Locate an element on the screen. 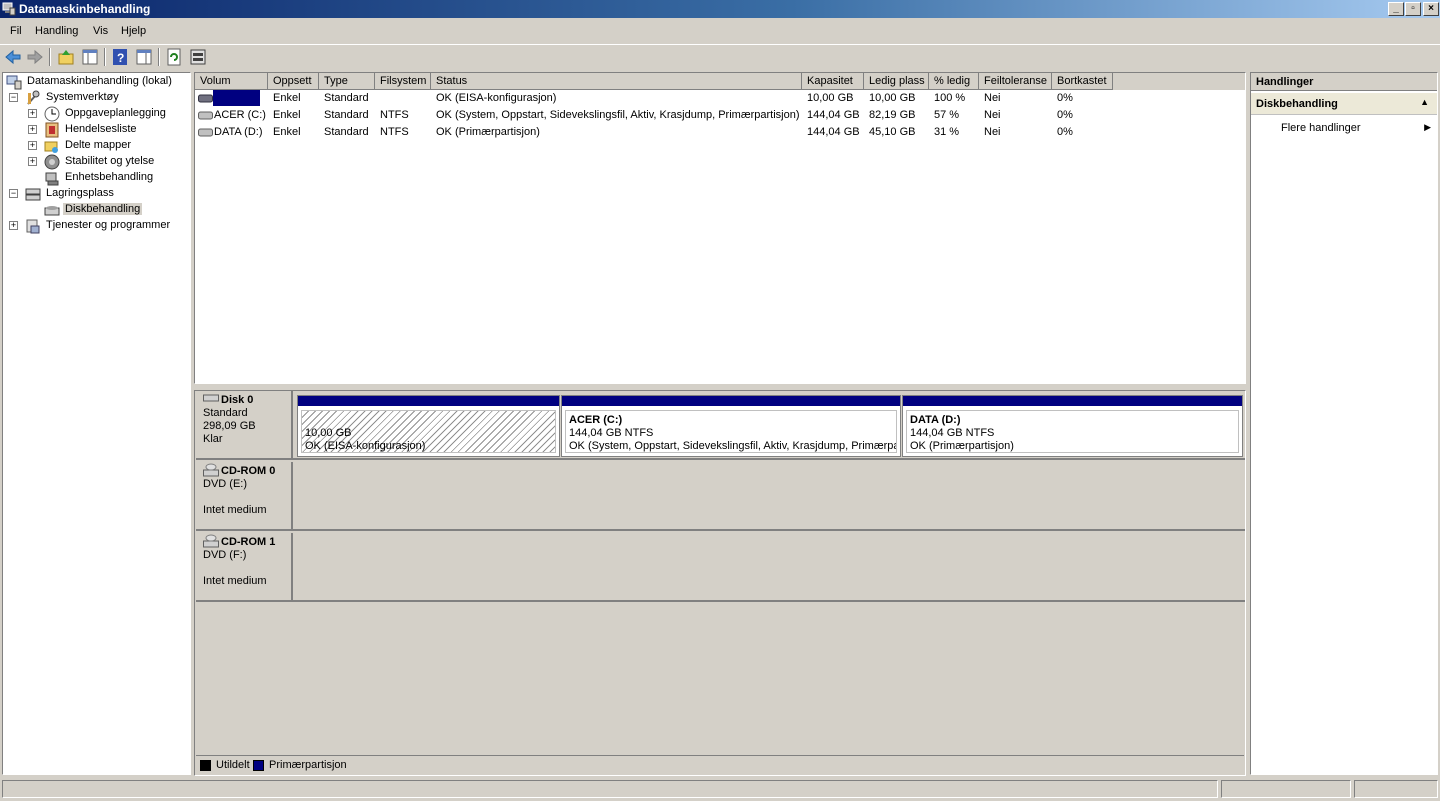 Image resolution: width=1440 pixels, height=801 pixels. tree-label: Delte mapper is located at coordinates (98, 145).